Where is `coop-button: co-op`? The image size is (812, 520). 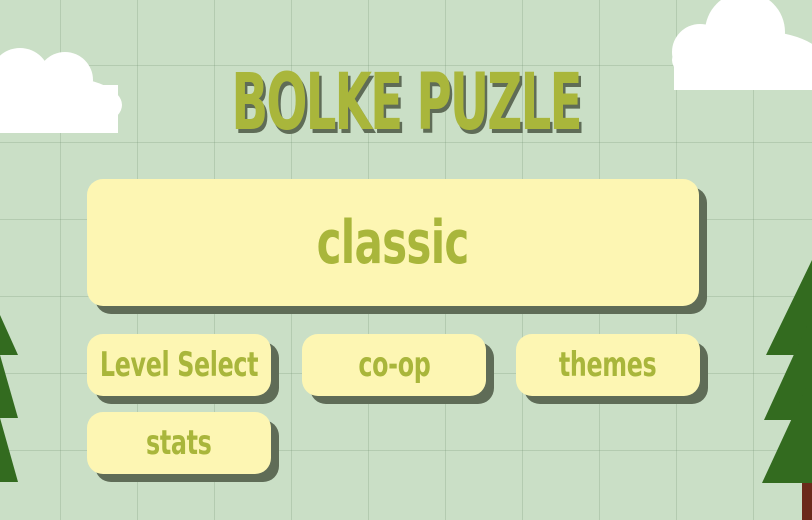 coop-button: co-op is located at coordinates (394, 365).